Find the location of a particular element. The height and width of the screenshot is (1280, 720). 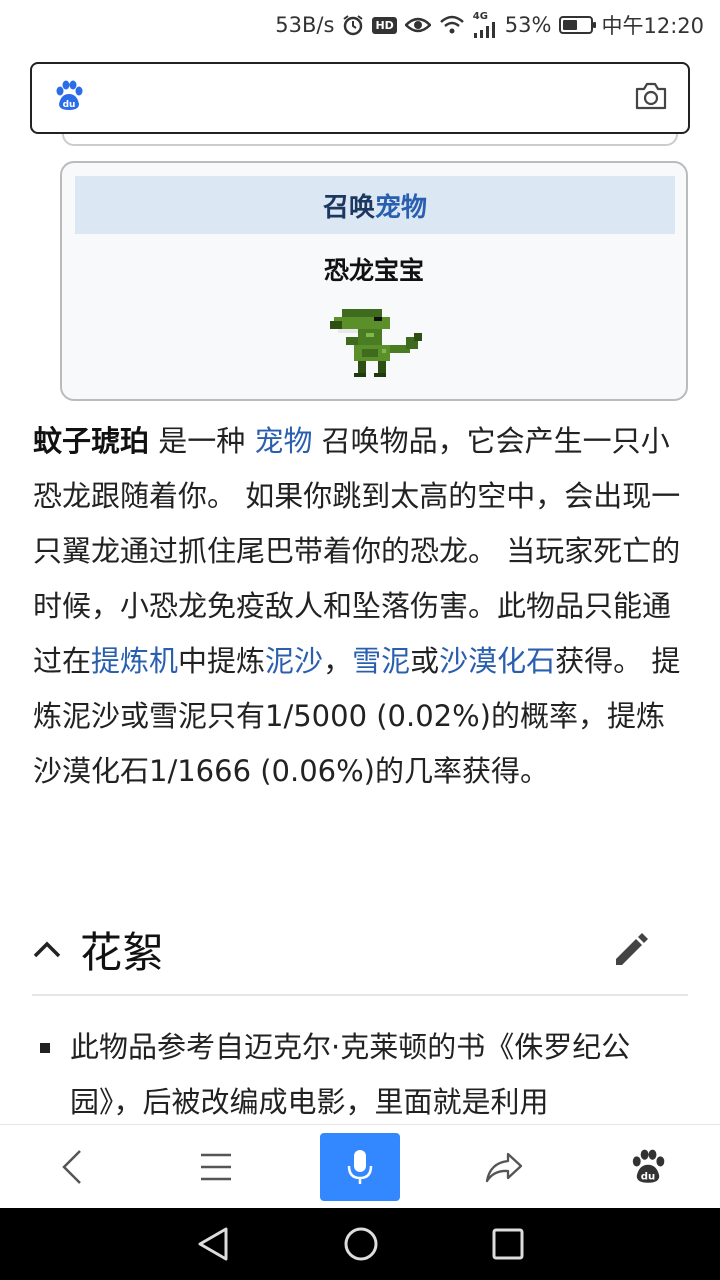

share-icon is located at coordinates (504, 1167).